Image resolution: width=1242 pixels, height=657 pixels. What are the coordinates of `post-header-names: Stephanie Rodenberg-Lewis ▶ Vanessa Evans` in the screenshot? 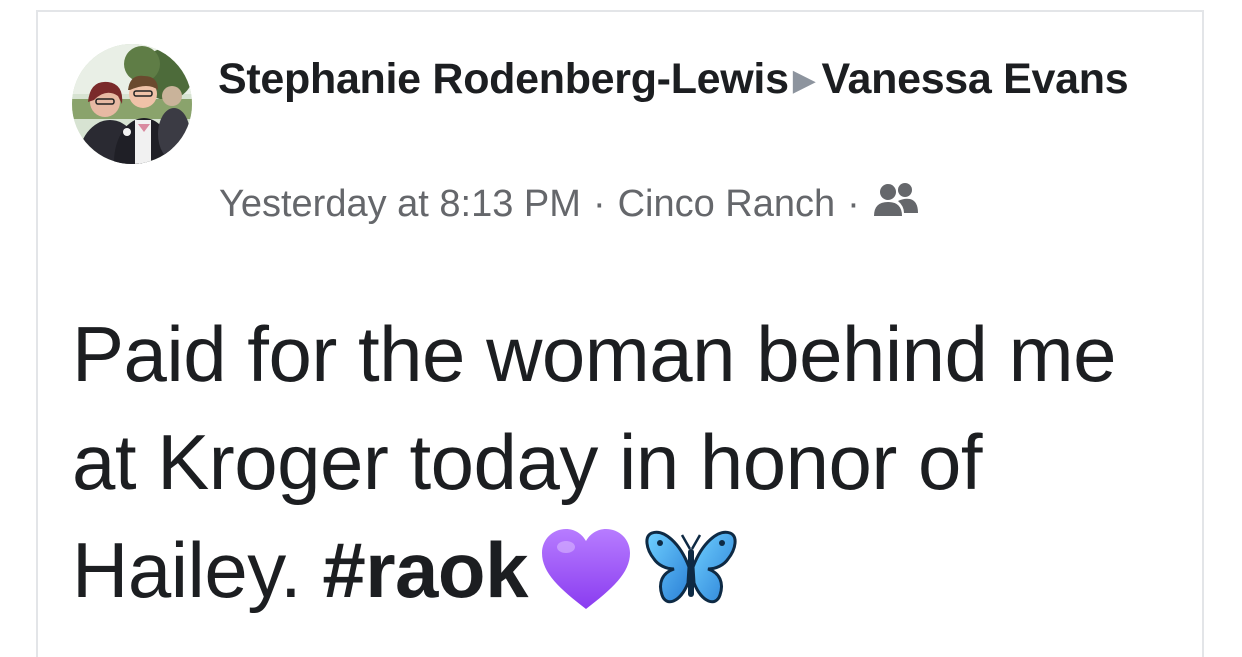 It's located at (698, 80).